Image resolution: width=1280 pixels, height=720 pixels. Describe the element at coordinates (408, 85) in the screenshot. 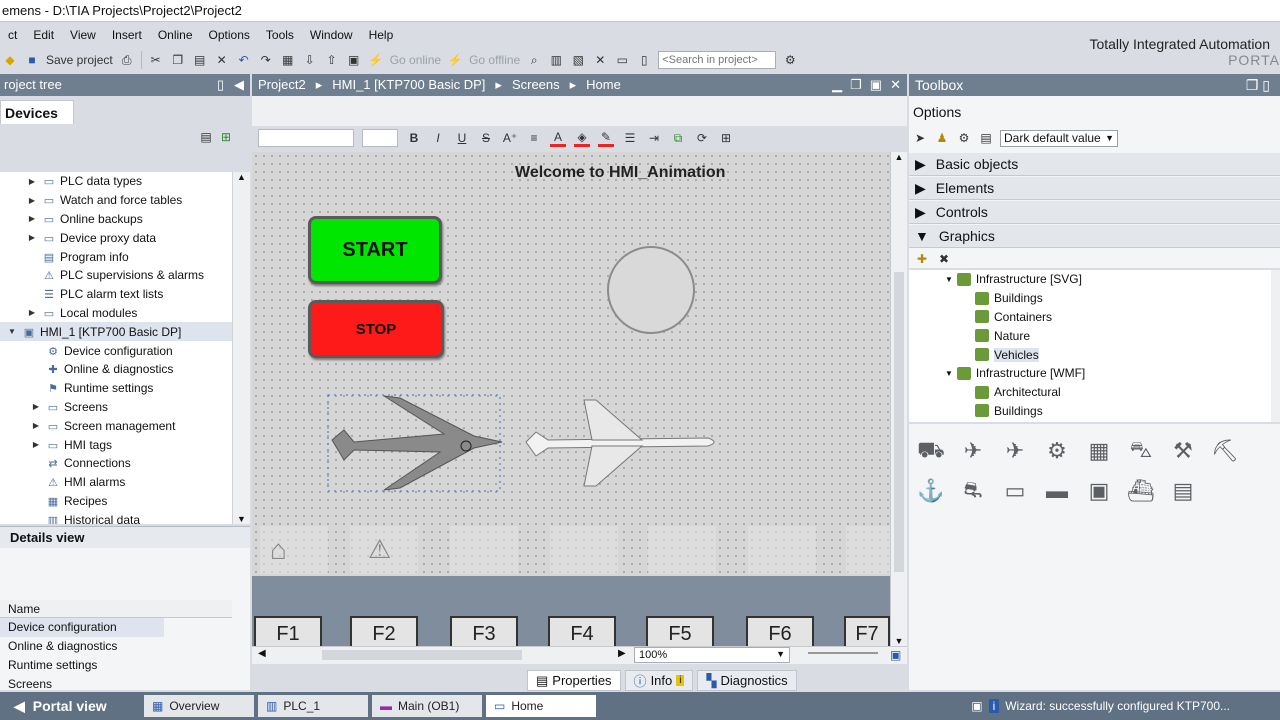

I see `breadcrumb-device: HMI_1 [KTP700 Basic DP]` at that location.